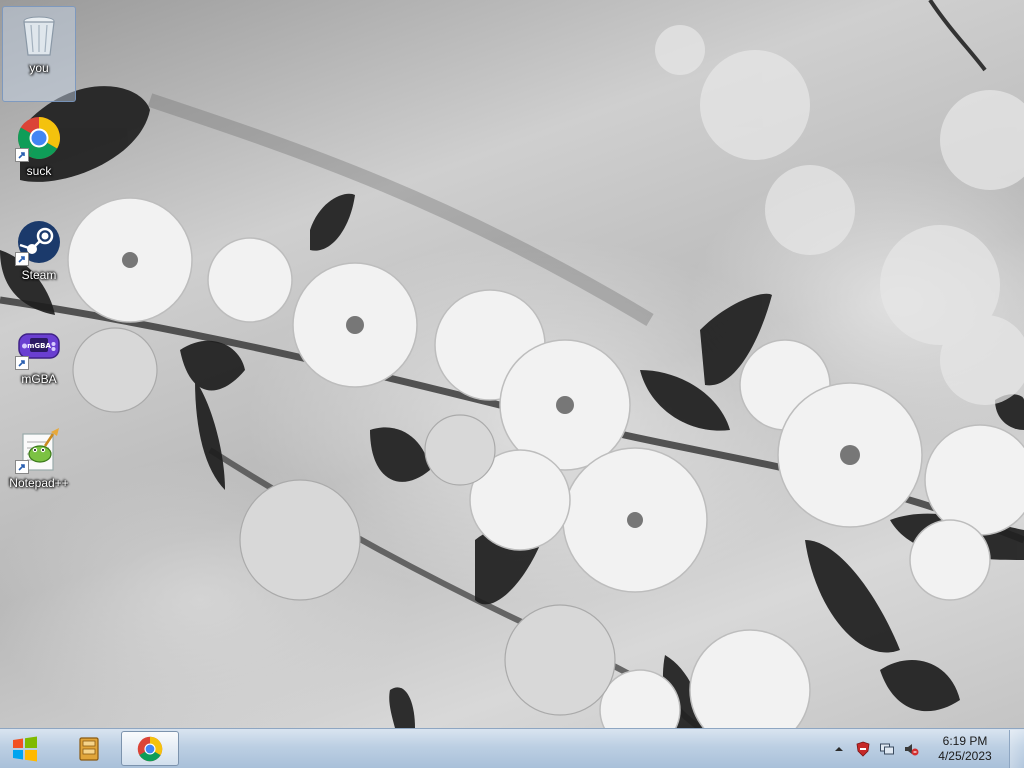 The height and width of the screenshot is (768, 1024). I want to click on desktop-icon-chrome-shortcut: suck, so click(39, 158).